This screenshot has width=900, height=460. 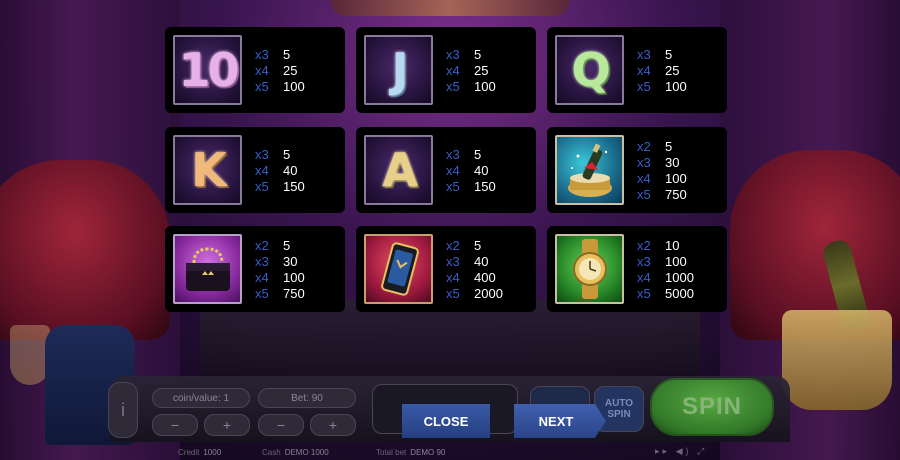 What do you see at coordinates (189, 452) in the screenshot?
I see `credit-label: Credit` at bounding box center [189, 452].